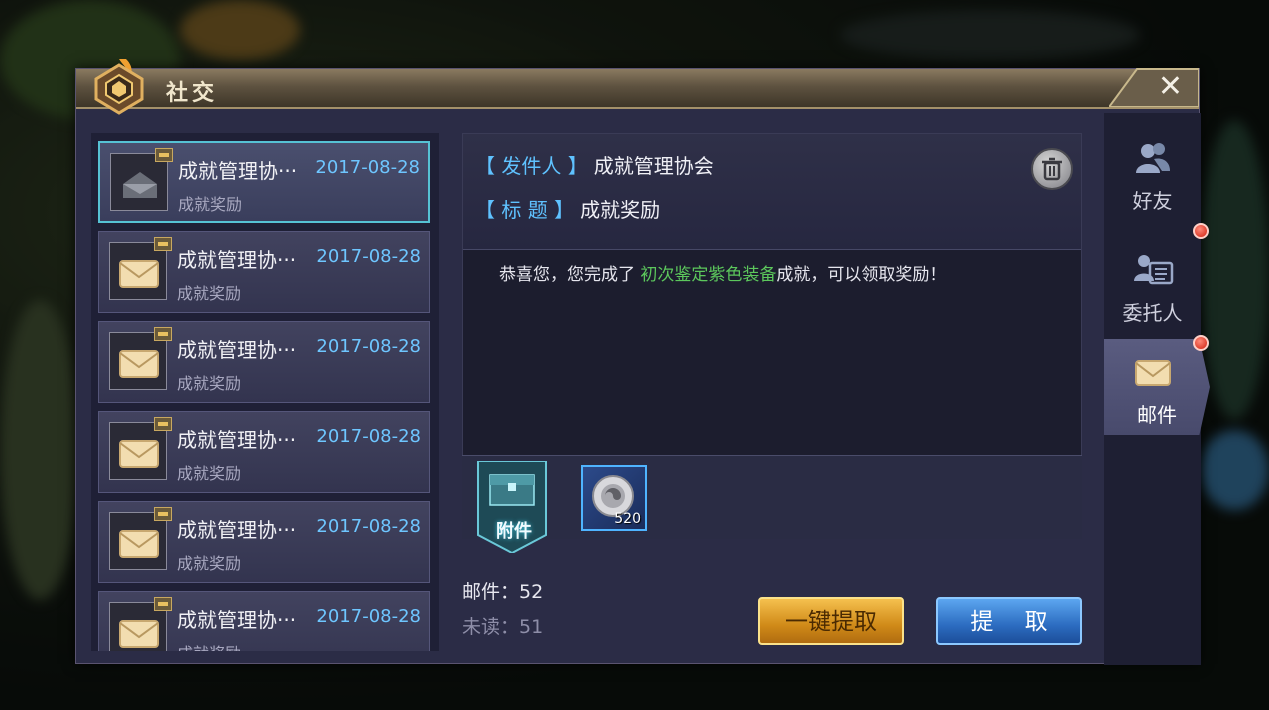 This screenshot has width=1269, height=710. What do you see at coordinates (192, 93) in the screenshot?
I see `window-title: 社交` at bounding box center [192, 93].